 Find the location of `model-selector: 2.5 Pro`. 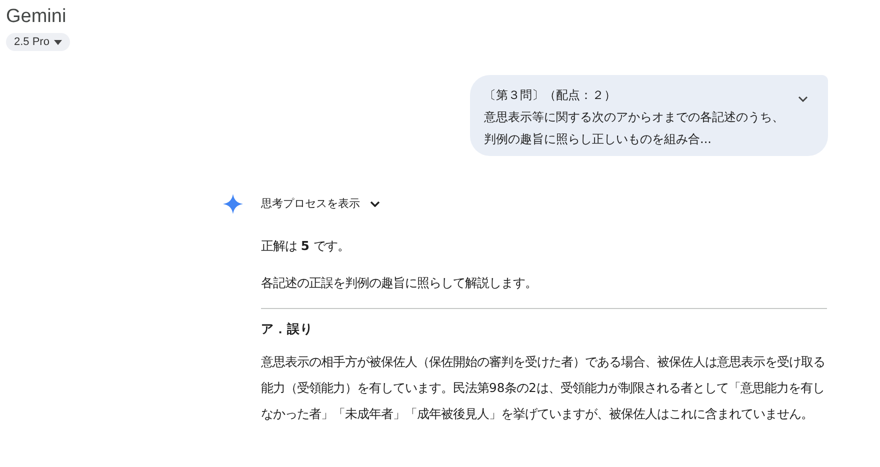

model-selector: 2.5 Pro is located at coordinates (38, 42).